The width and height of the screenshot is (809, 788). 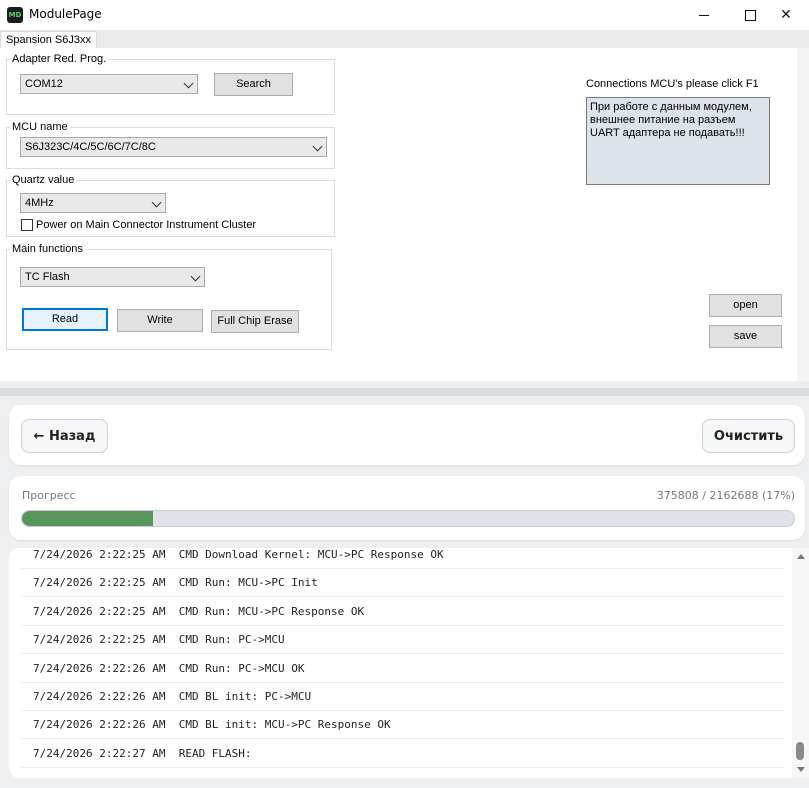 What do you see at coordinates (803, 214) in the screenshot?
I see `panel-edge` at bounding box center [803, 214].